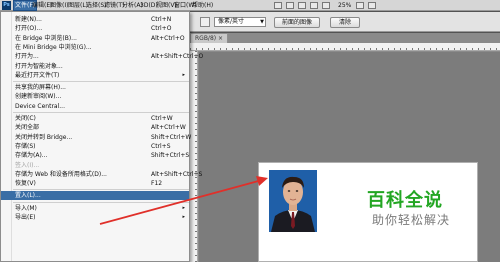 This screenshot has width=500, height=262. What do you see at coordinates (344, 5) in the screenshot?
I see `zoom-level: 25%` at bounding box center [344, 5].